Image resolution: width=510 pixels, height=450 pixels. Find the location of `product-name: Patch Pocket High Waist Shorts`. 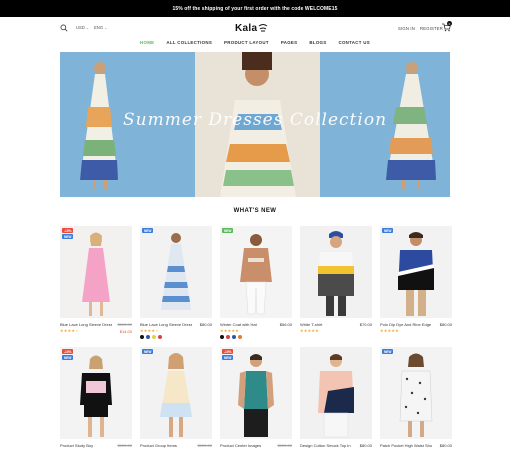

product-name: Patch Pocket High Waist Shorts is located at coordinates (406, 445).